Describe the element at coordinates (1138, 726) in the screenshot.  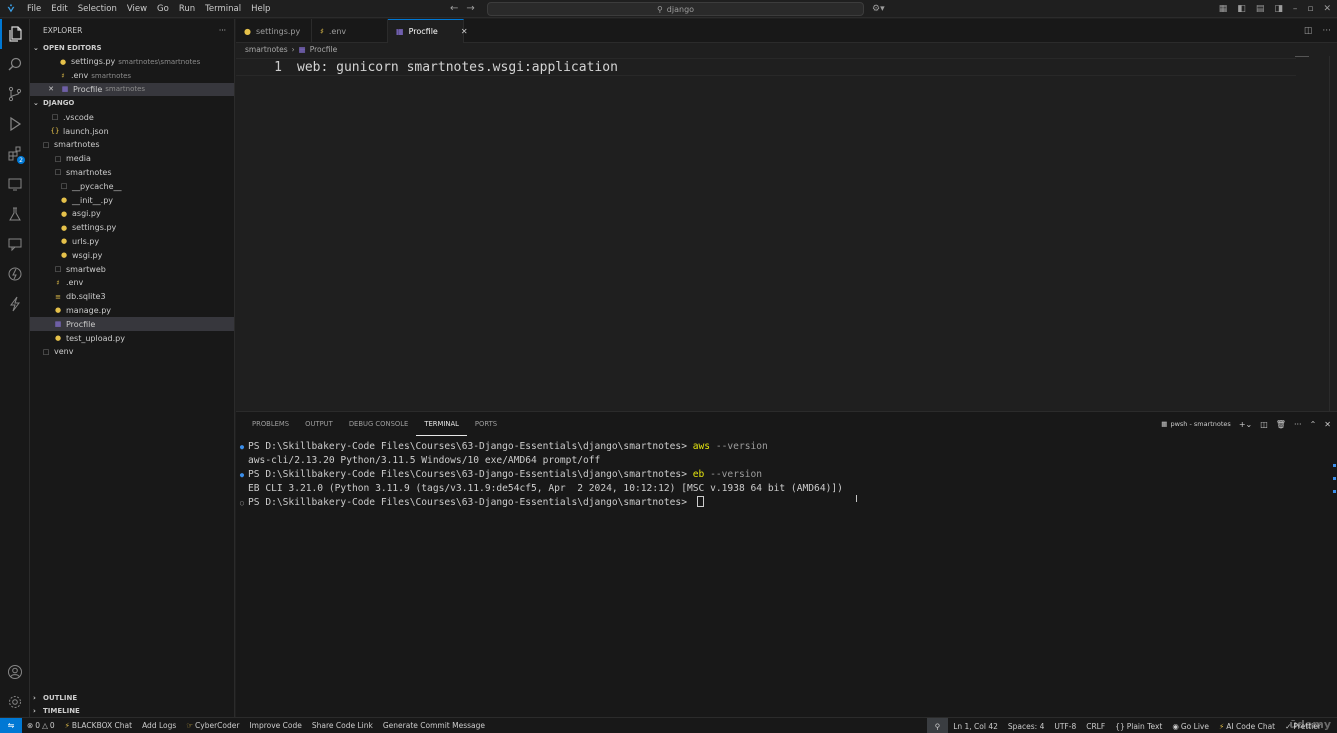
I see `language-mode: {} Plain Text` at that location.